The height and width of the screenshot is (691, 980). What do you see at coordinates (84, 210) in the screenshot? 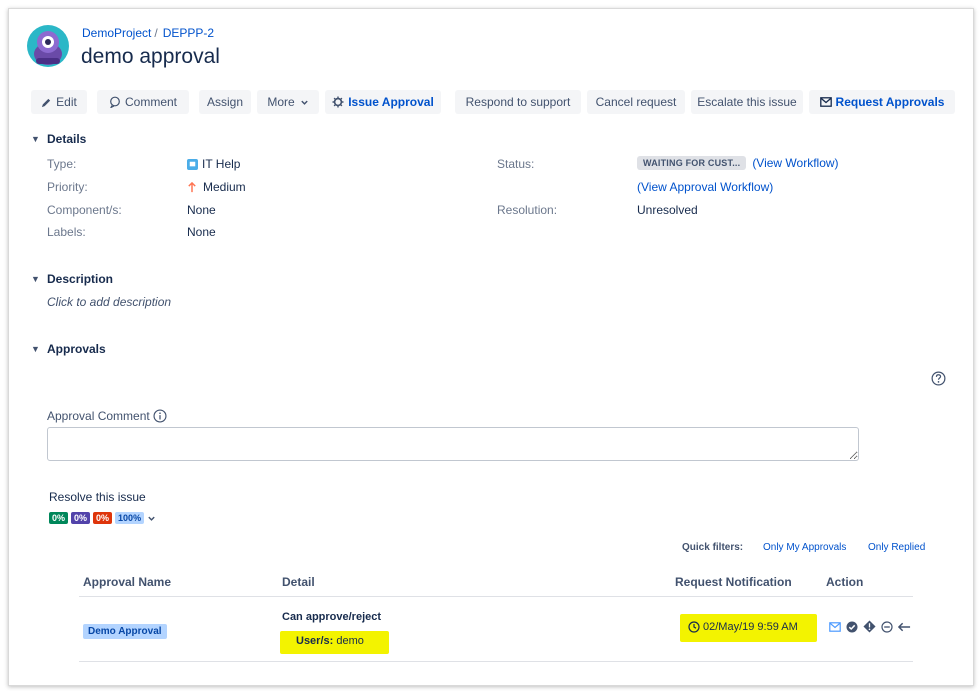
I see `component-label: Component/s:` at bounding box center [84, 210].